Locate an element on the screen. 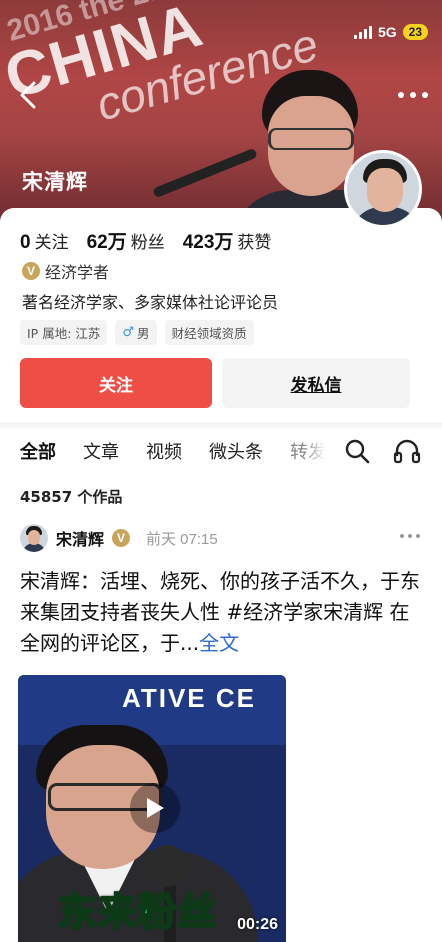 Image resolution: width=442 pixels, height=942 pixels. tag-ip-location: IP 属地: 江苏 is located at coordinates (64, 332).